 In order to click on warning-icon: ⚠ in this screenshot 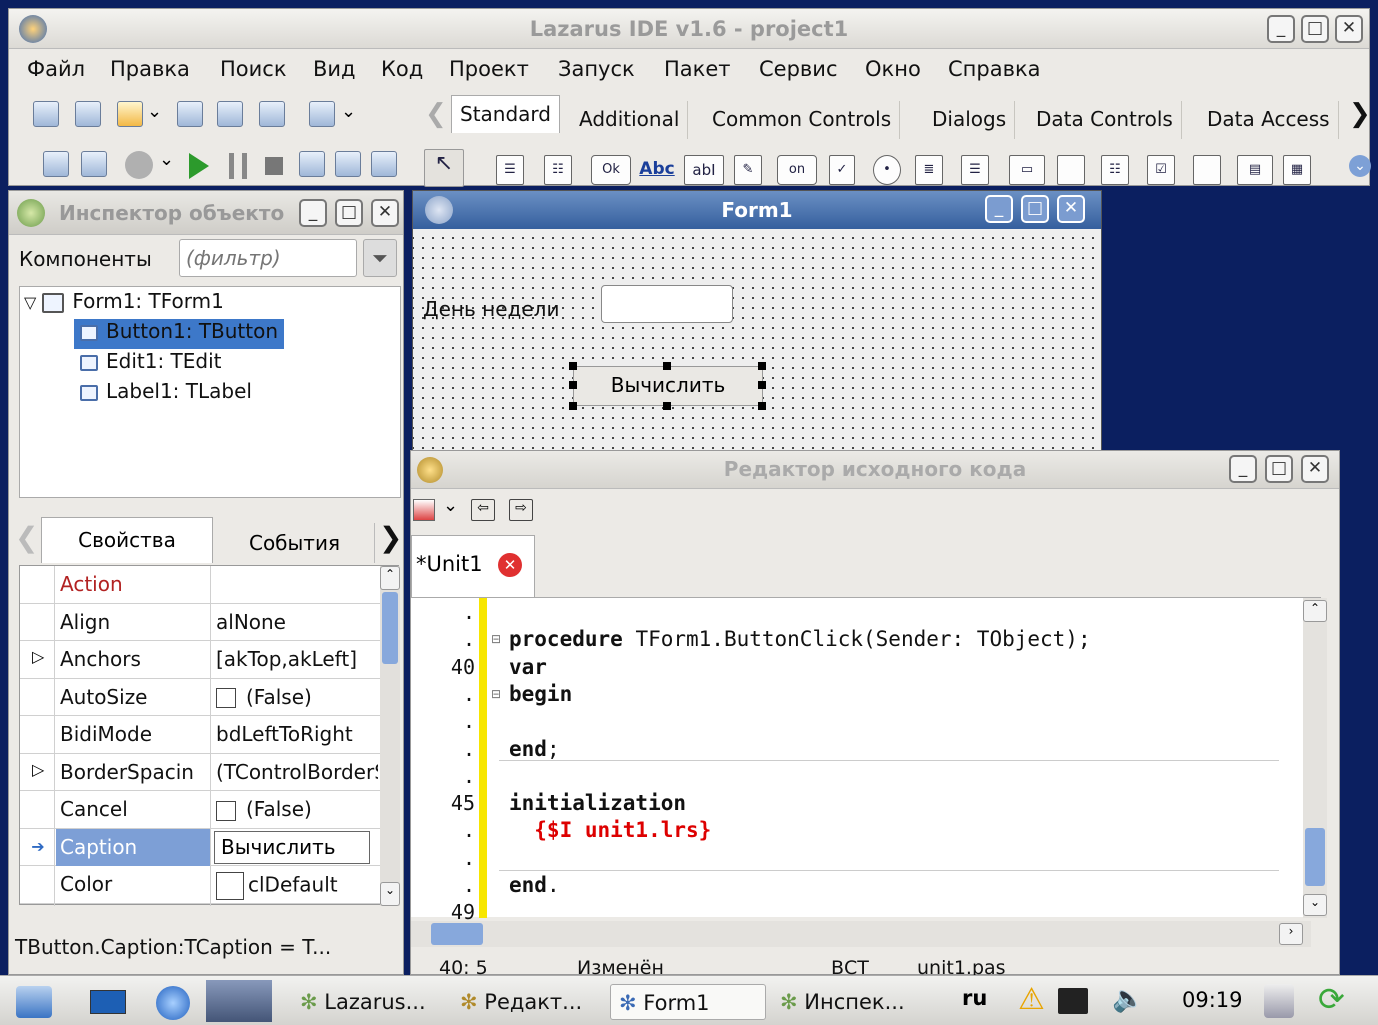, I will do `click(1031, 999)`.